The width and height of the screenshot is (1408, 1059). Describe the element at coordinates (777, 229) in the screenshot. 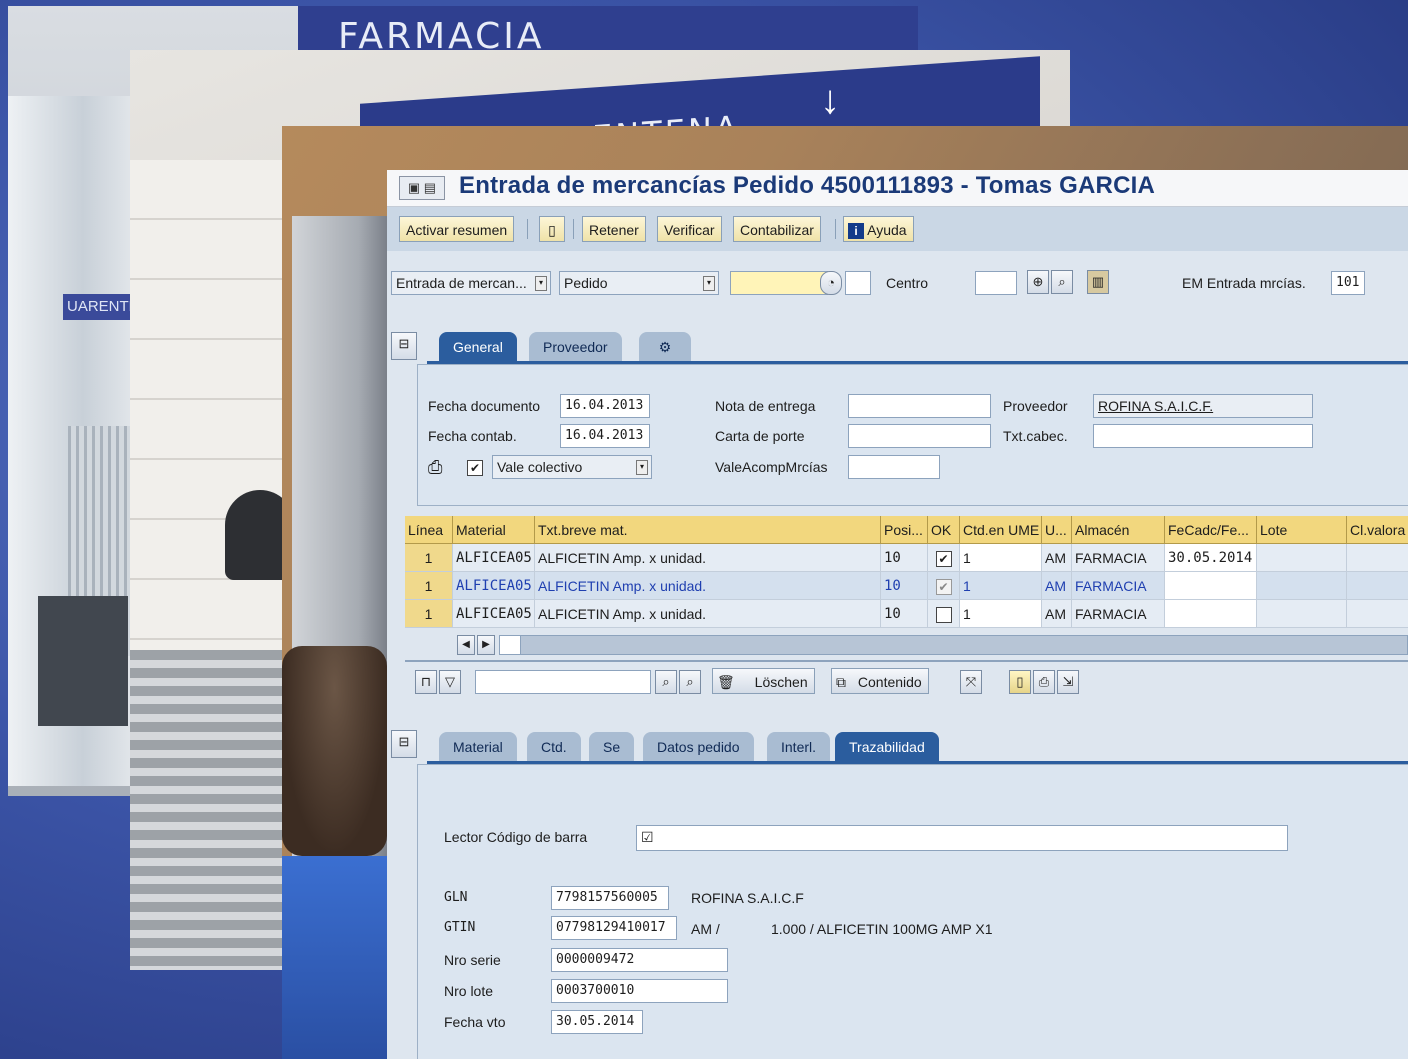

I see `contabilizar-button: Contabilizar` at that location.